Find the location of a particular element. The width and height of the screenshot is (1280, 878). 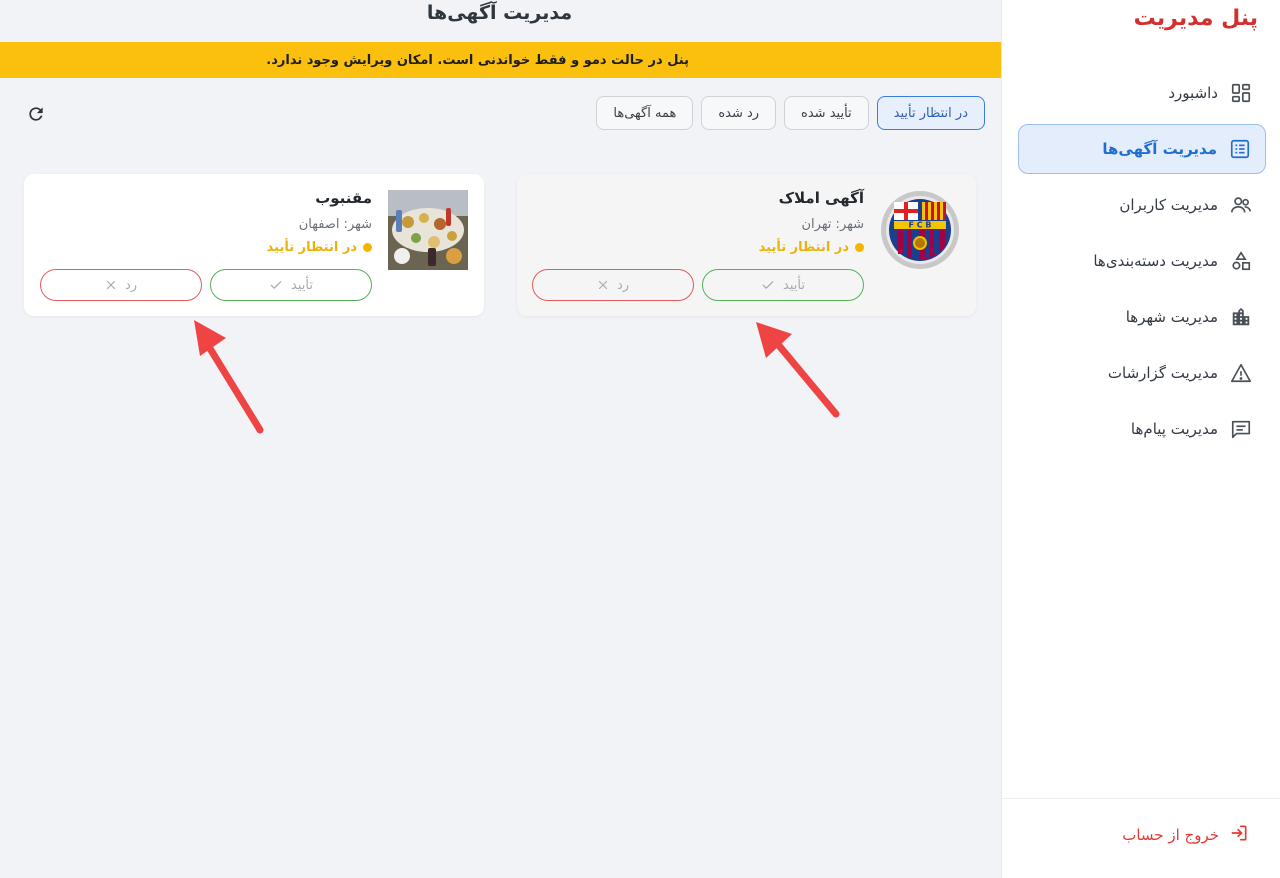

list-icon is located at coordinates (1240, 149).